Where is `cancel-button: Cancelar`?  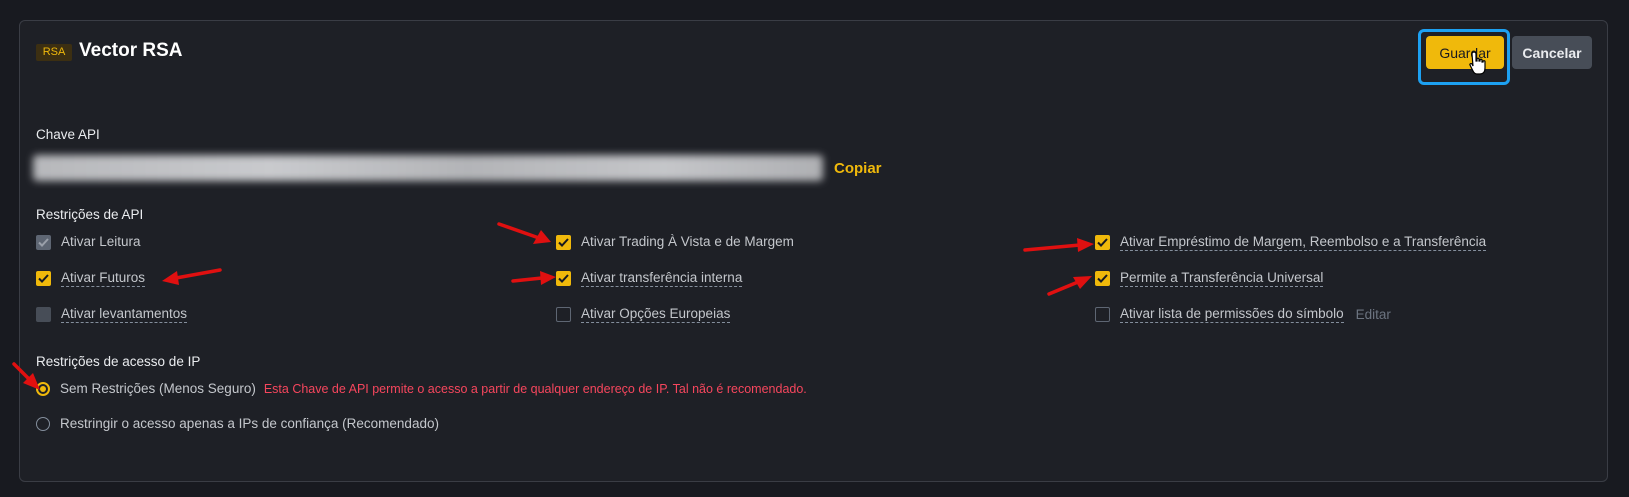 cancel-button: Cancelar is located at coordinates (1552, 52).